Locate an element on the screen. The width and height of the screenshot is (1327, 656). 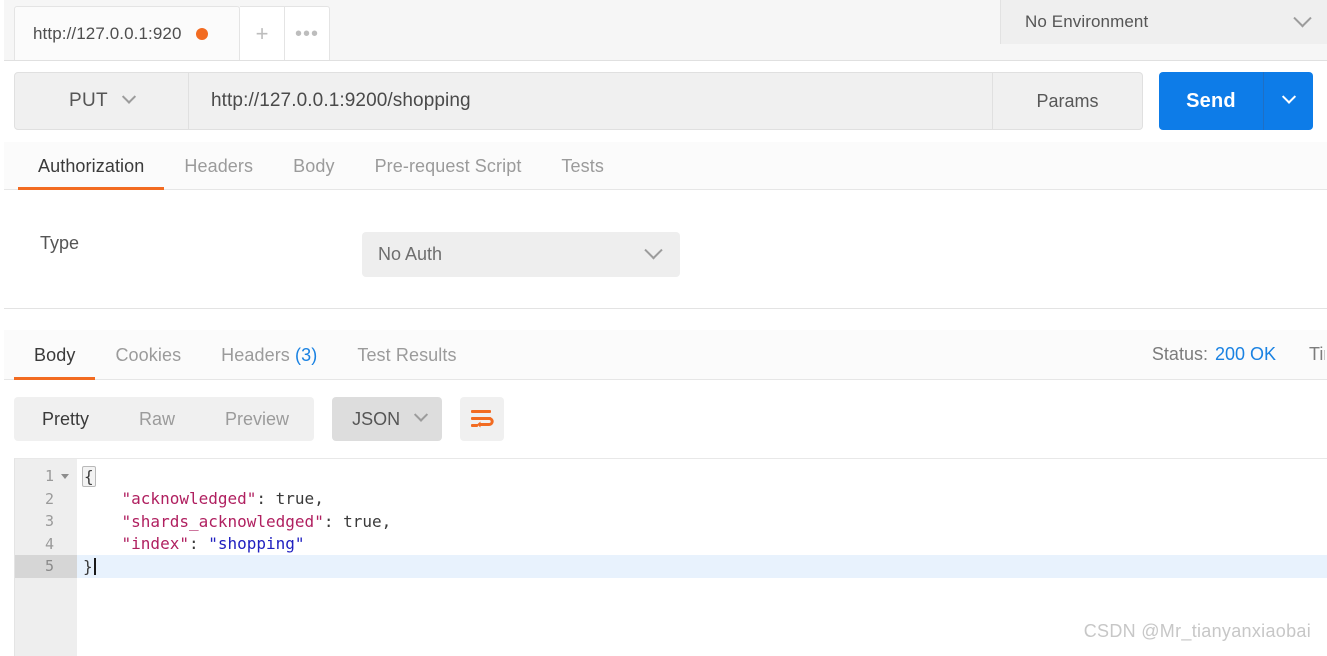
more-tabs-button: ••• is located at coordinates (307, 33).